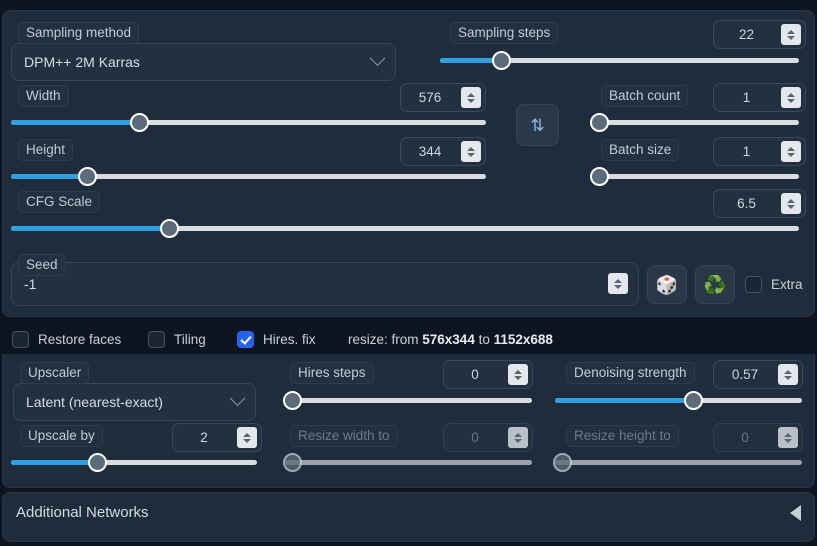 The height and width of the screenshot is (546, 817). I want to click on resize-from-value: 576x344, so click(448, 339).